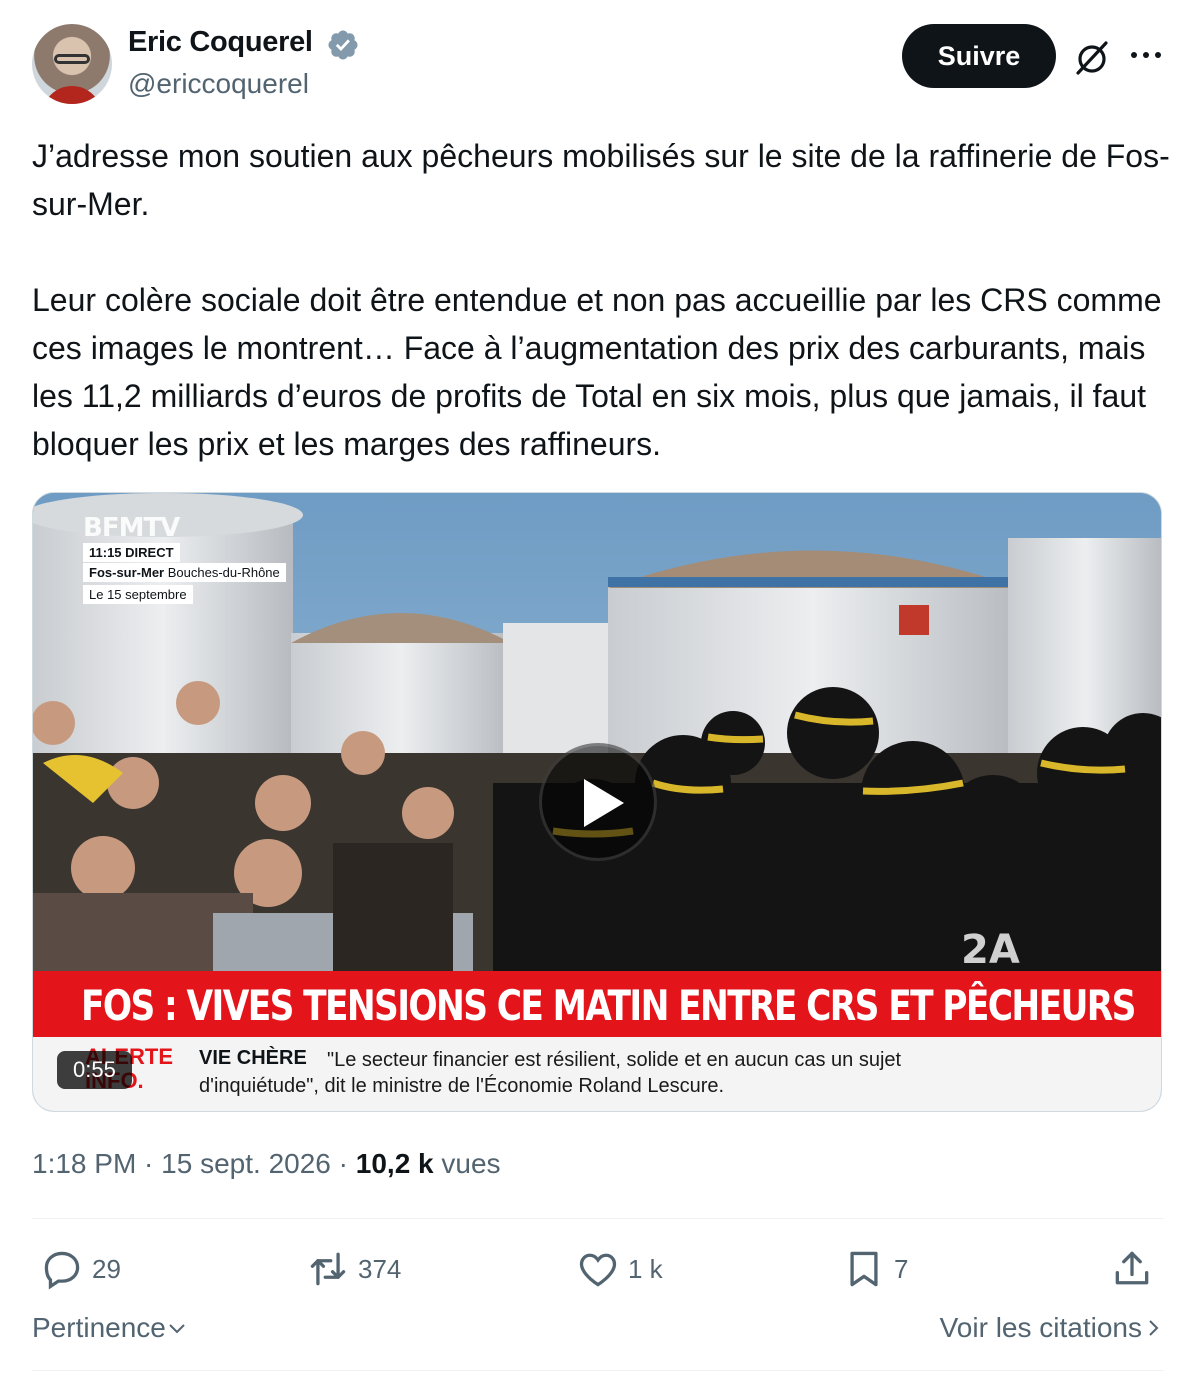 The width and height of the screenshot is (1196, 1374). What do you see at coordinates (395, 1163) in the screenshot?
I see `views-count: 10,2 k` at bounding box center [395, 1163].